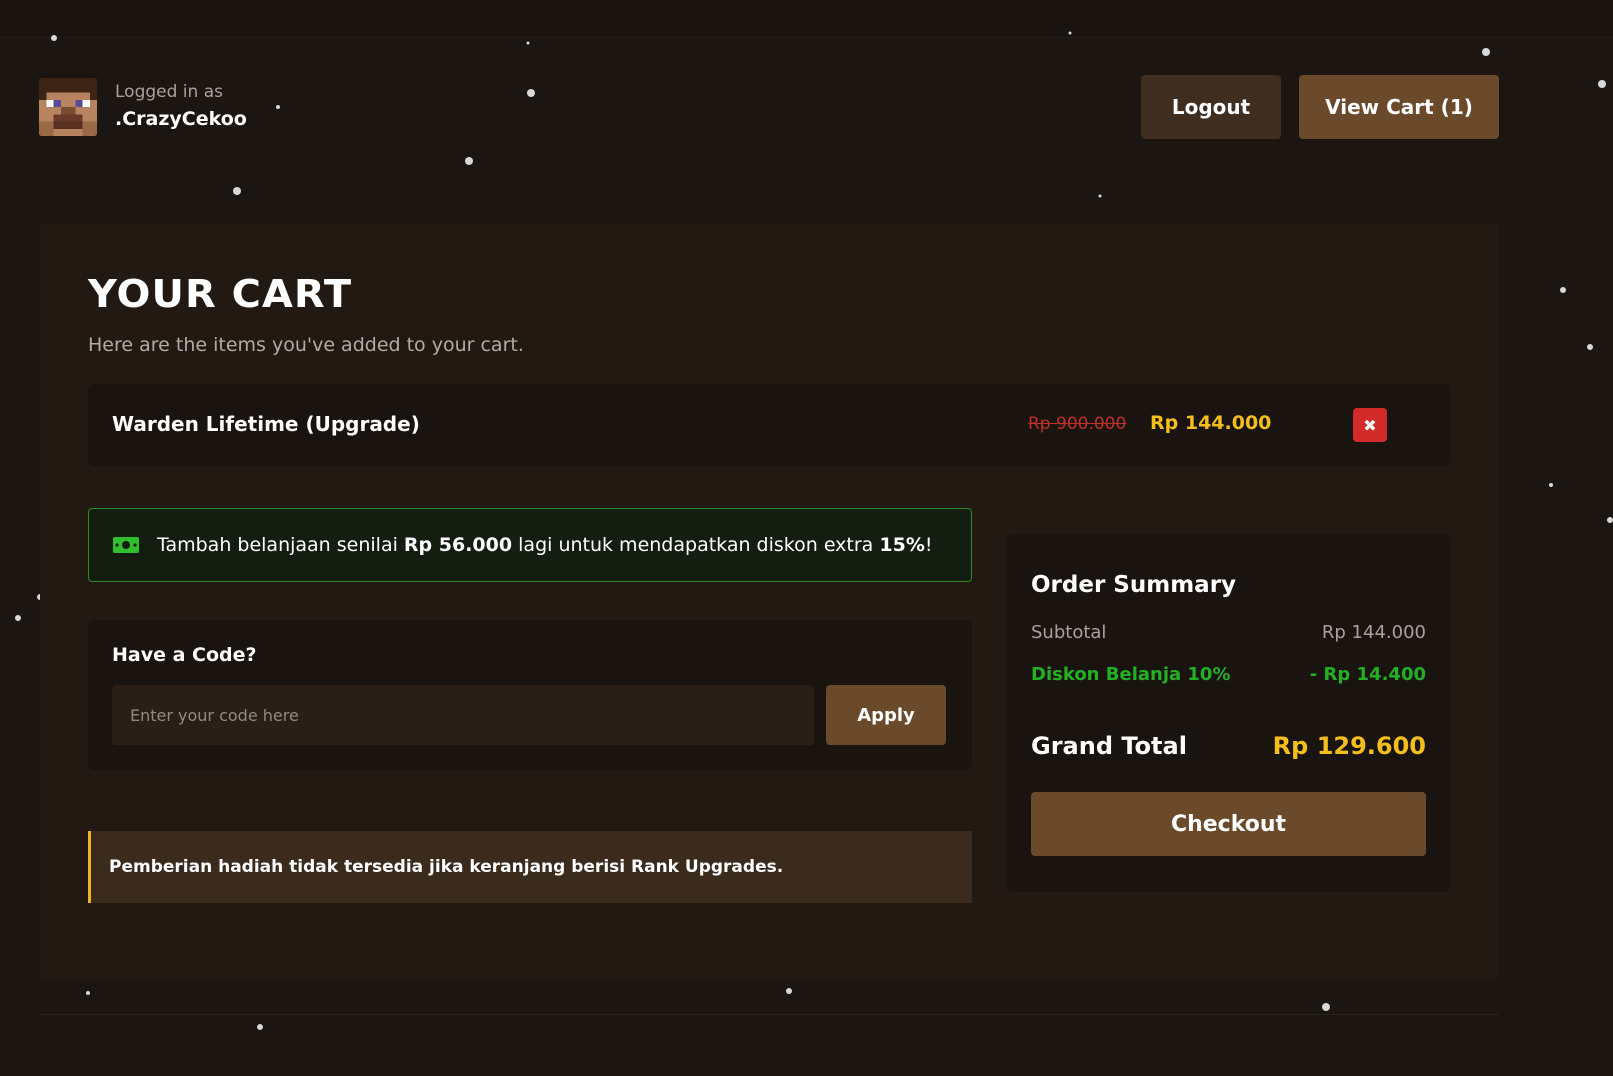  What do you see at coordinates (1349, 746) in the screenshot?
I see `grand-total-value: Rp 129.600` at bounding box center [1349, 746].